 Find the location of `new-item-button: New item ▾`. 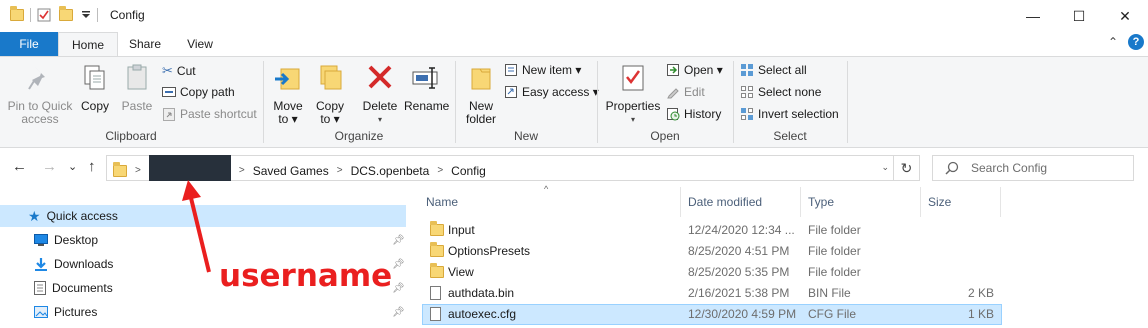

new-item-button: New item ▾ is located at coordinates (542, 70).